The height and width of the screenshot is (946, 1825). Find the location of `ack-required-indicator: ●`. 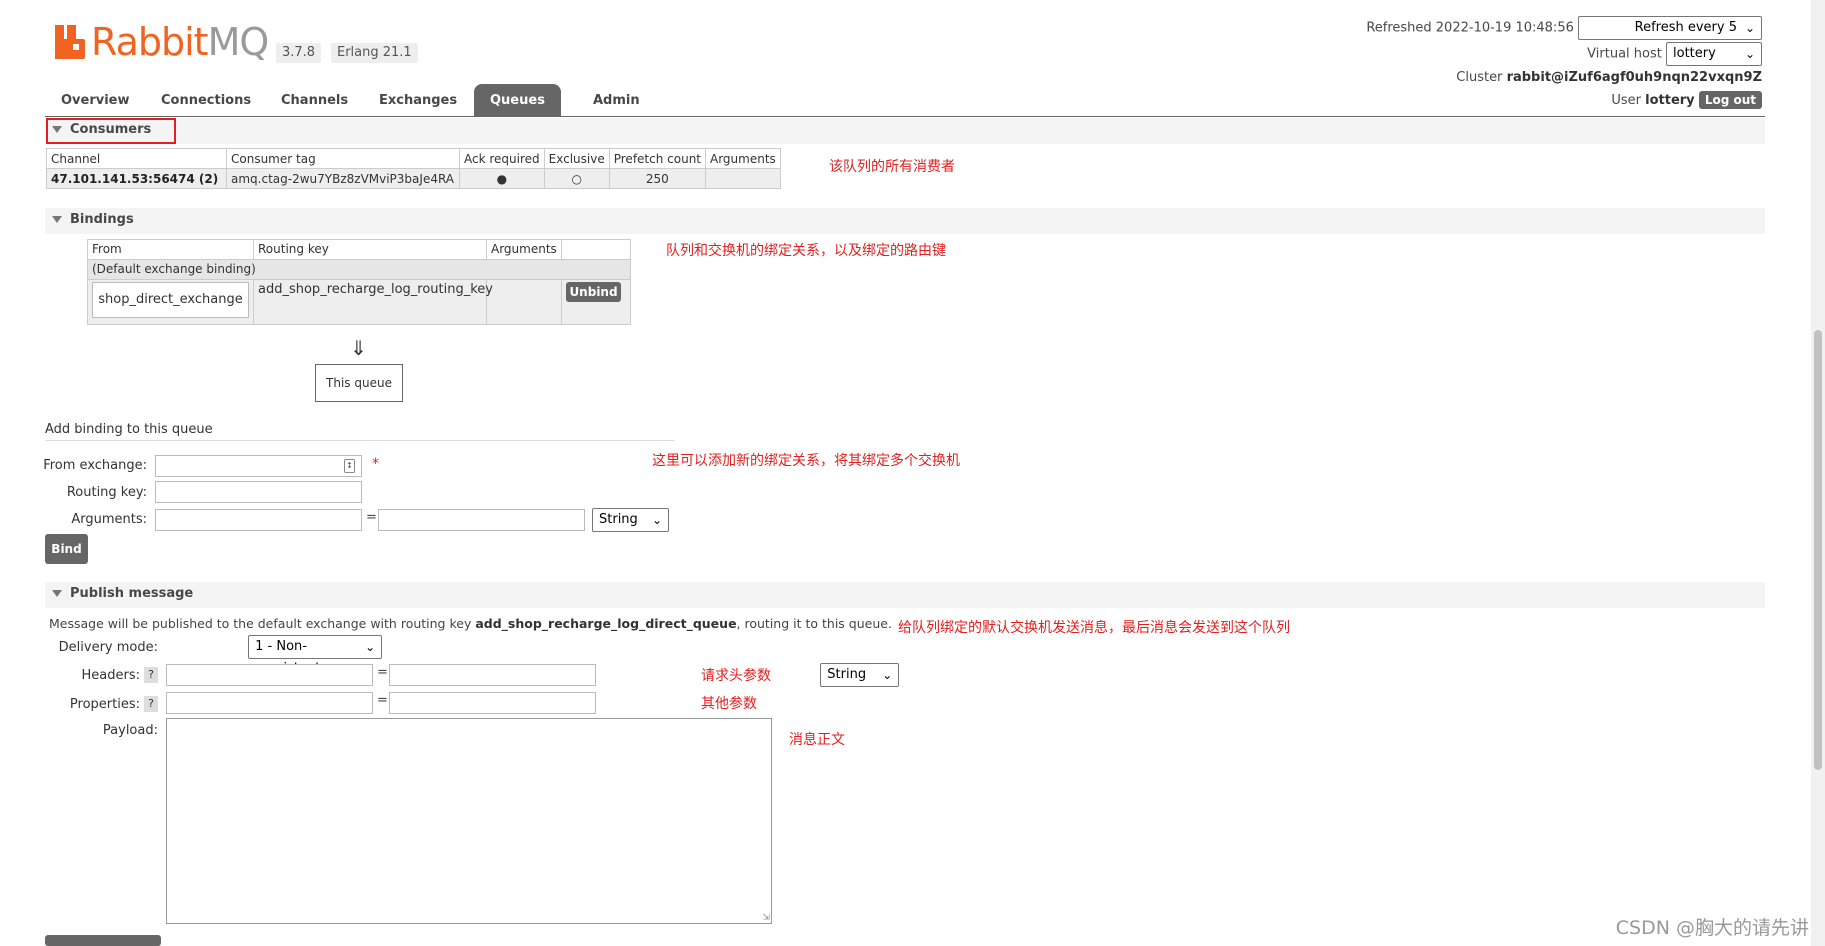

ack-required-indicator: ● is located at coordinates (502, 178).